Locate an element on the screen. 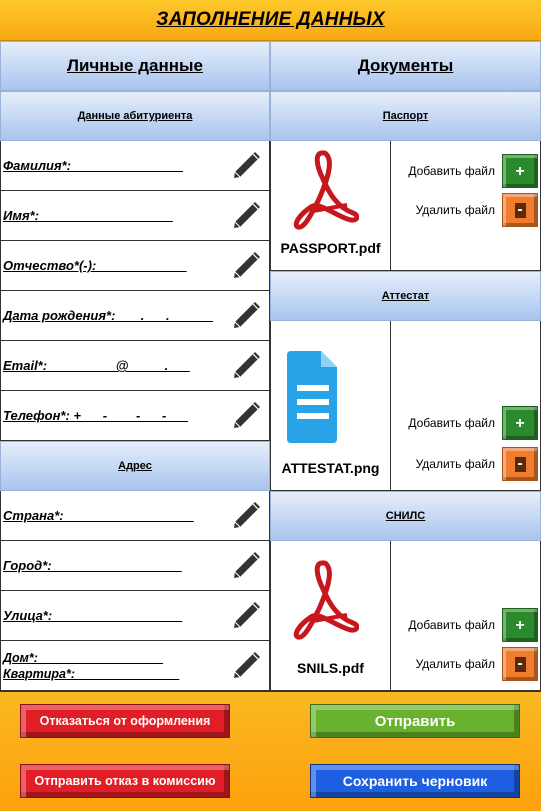  field-label: Email*: _________@_____.___ is located at coordinates (96, 365).